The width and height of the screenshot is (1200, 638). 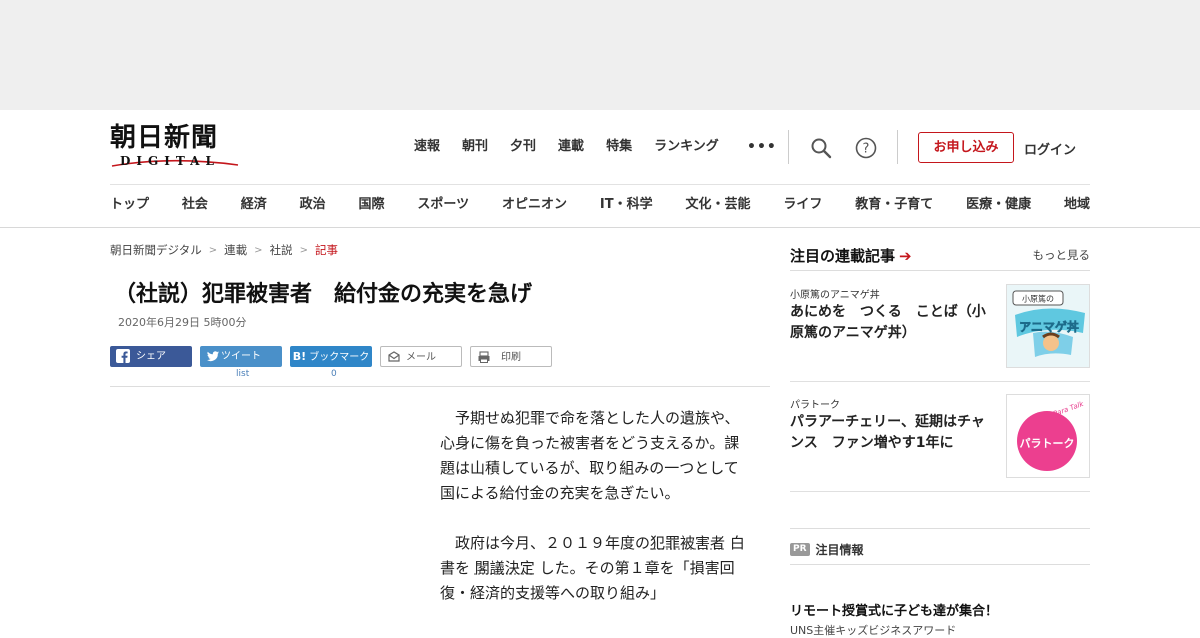 What do you see at coordinates (821, 148) in the screenshot?
I see `search-icon` at bounding box center [821, 148].